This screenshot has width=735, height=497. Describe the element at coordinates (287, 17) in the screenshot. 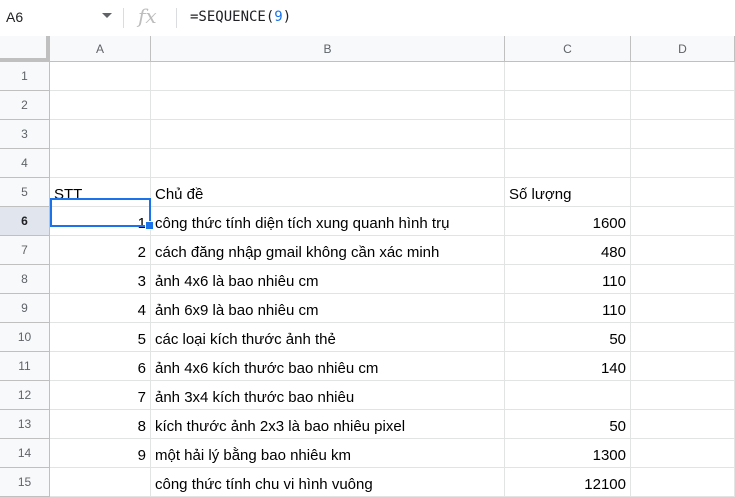

I see `formula-suffix: )` at that location.